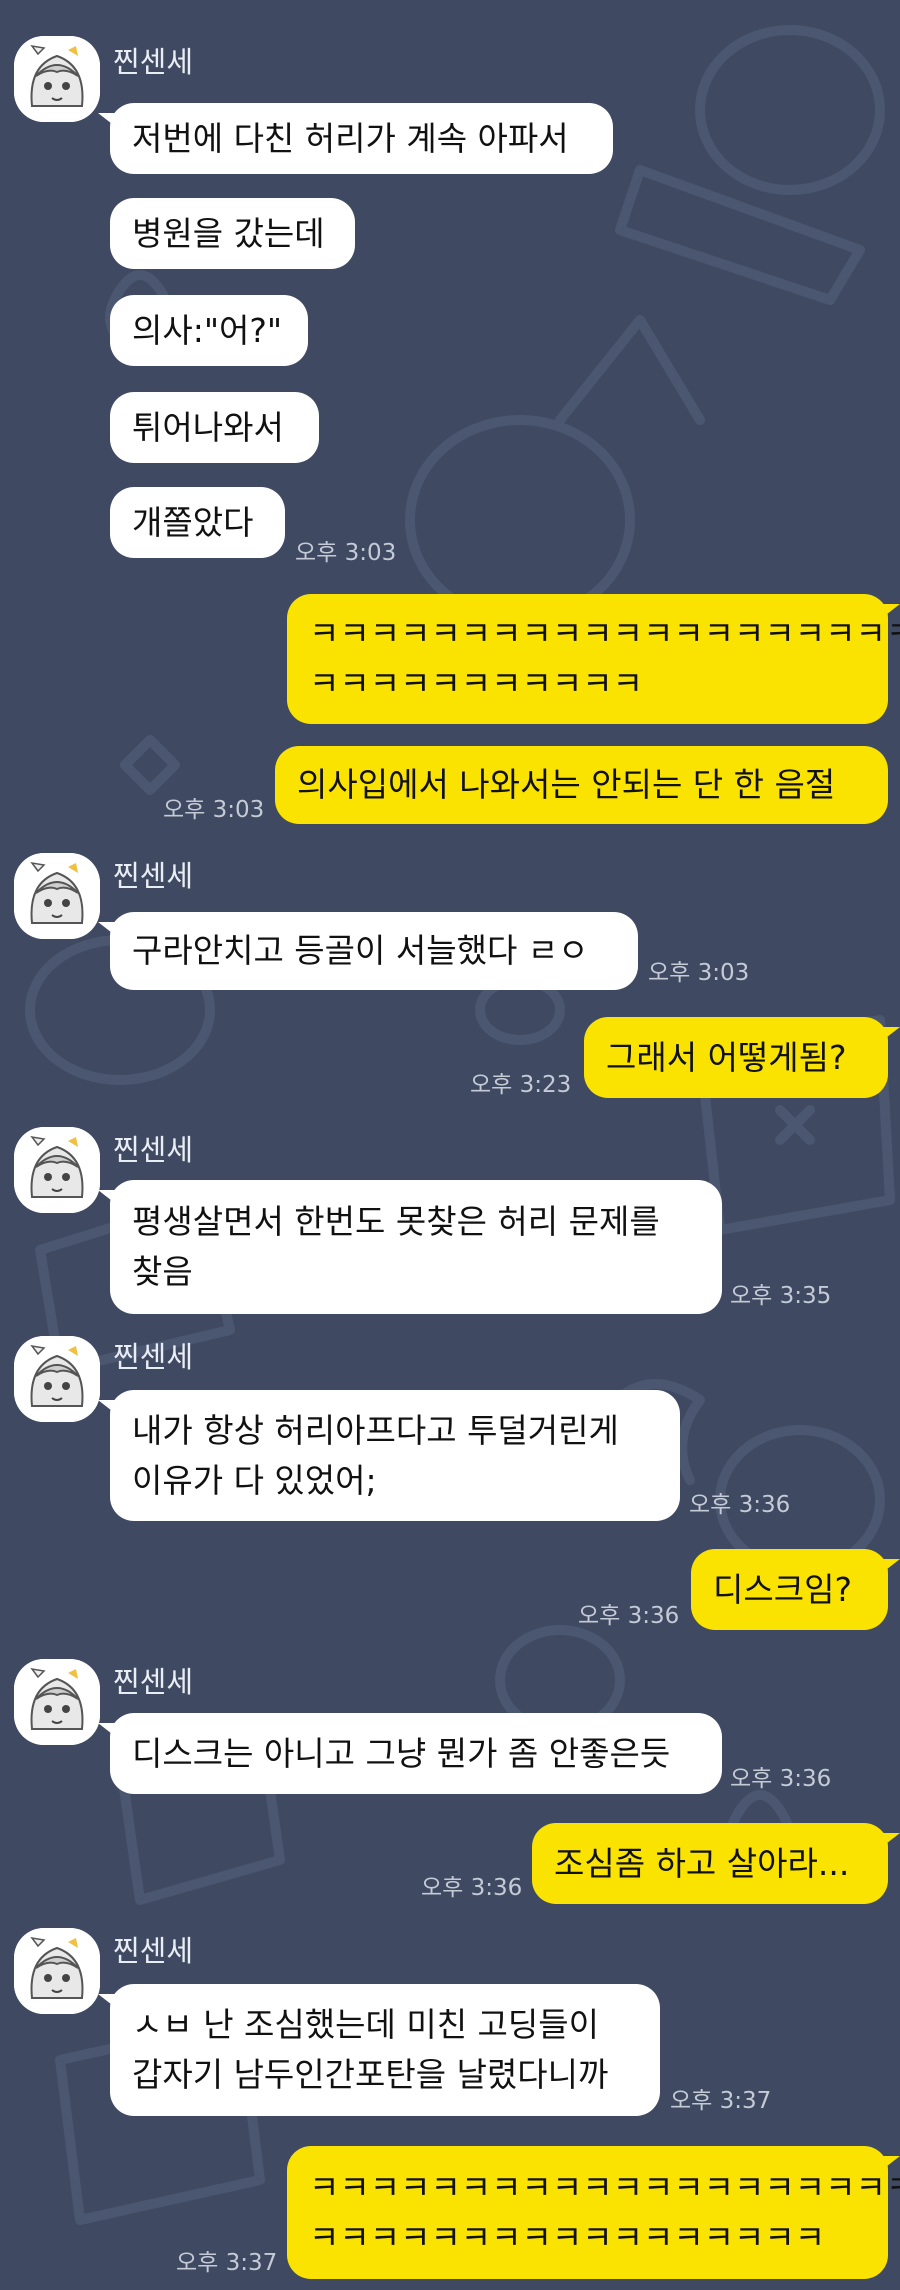 The width and height of the screenshot is (900, 2290). What do you see at coordinates (726, 1057) in the screenshot?
I see `message-text: 그래서 어떻게됨?` at bounding box center [726, 1057].